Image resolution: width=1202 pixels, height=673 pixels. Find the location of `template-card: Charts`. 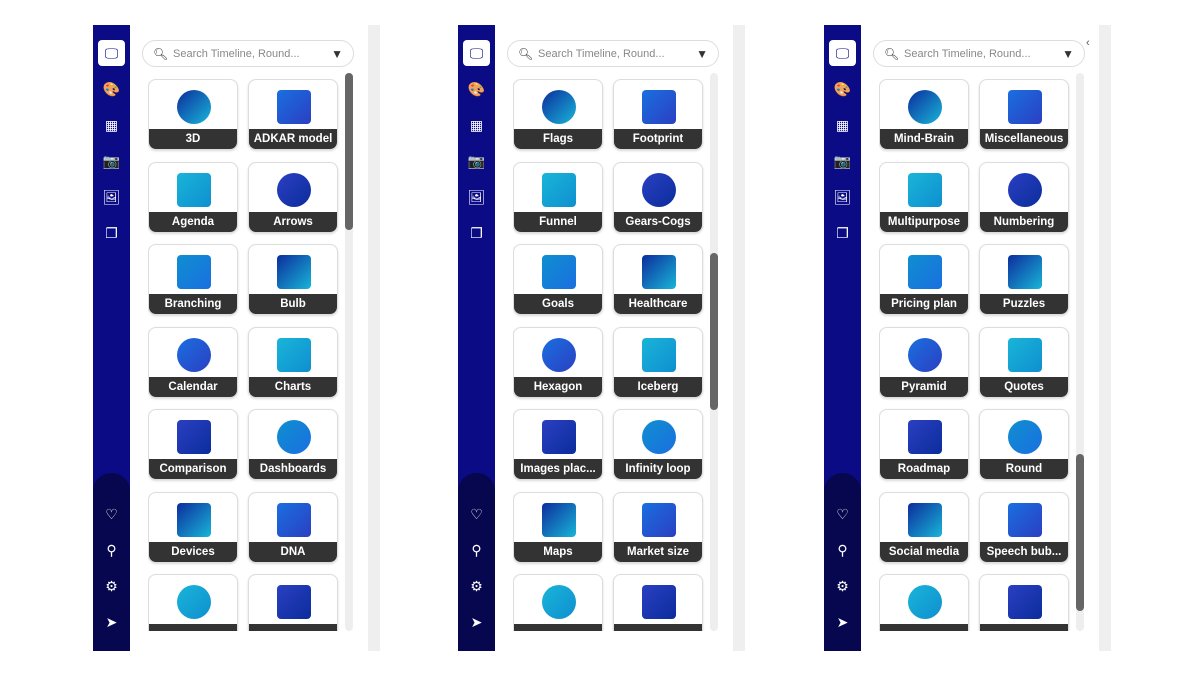

template-card: Charts is located at coordinates (293, 362).